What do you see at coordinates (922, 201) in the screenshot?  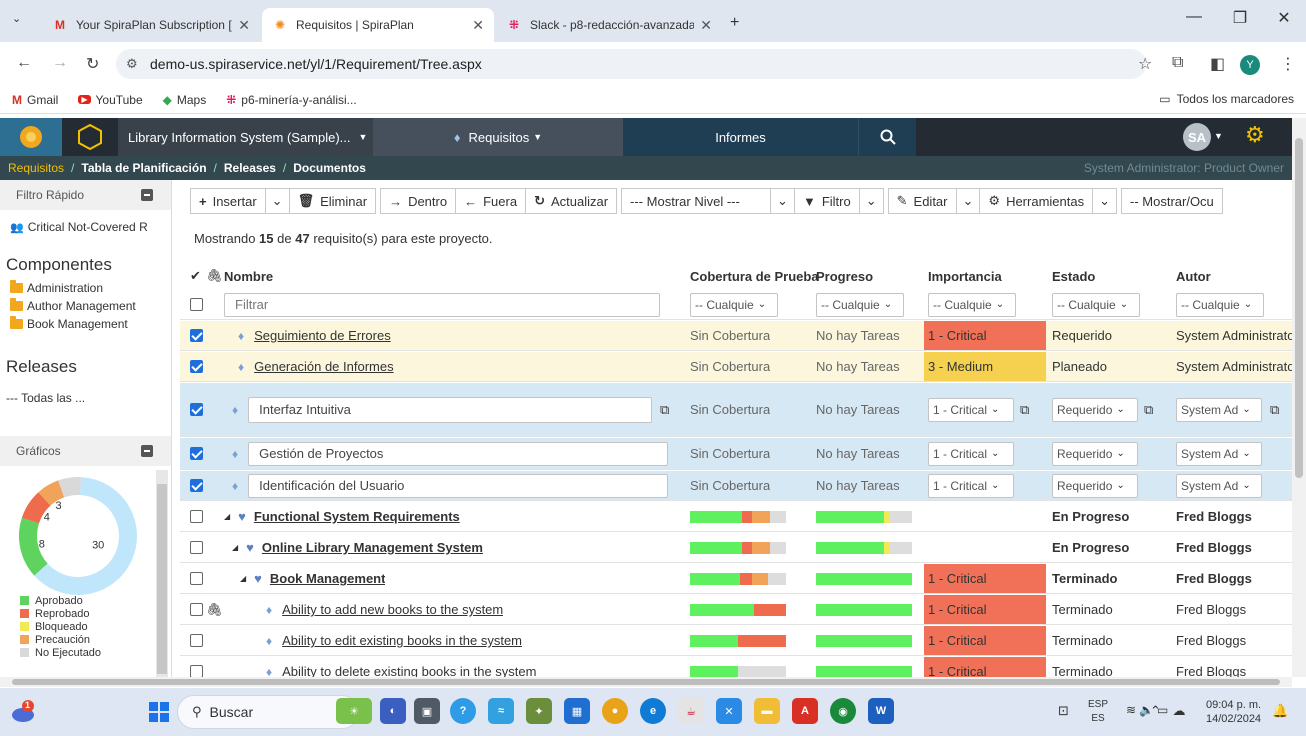 I see `edit-button: ✎ Editar` at bounding box center [922, 201].